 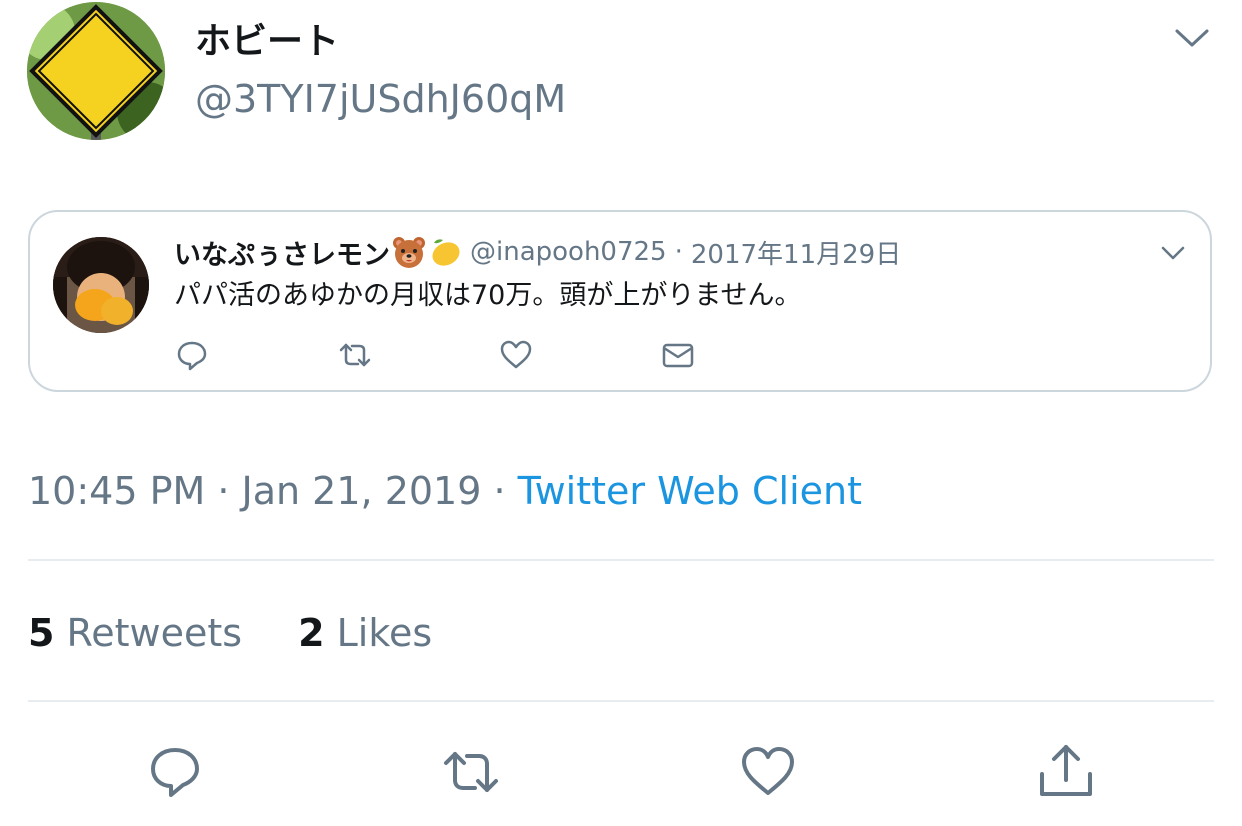 I want to click on retweets-stat: 5 Retweets, so click(x=135, y=633).